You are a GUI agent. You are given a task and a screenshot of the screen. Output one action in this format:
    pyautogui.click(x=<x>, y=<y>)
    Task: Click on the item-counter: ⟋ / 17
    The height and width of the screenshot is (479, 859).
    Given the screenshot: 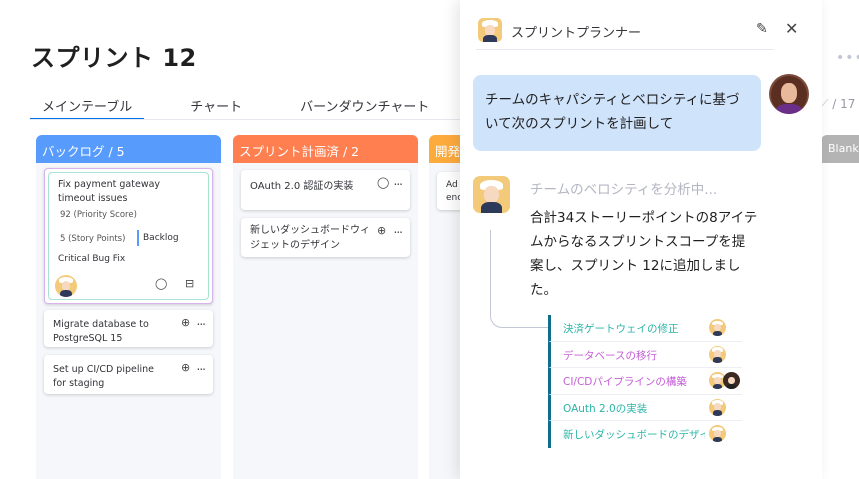 What is the action you would take?
    pyautogui.click(x=837, y=104)
    